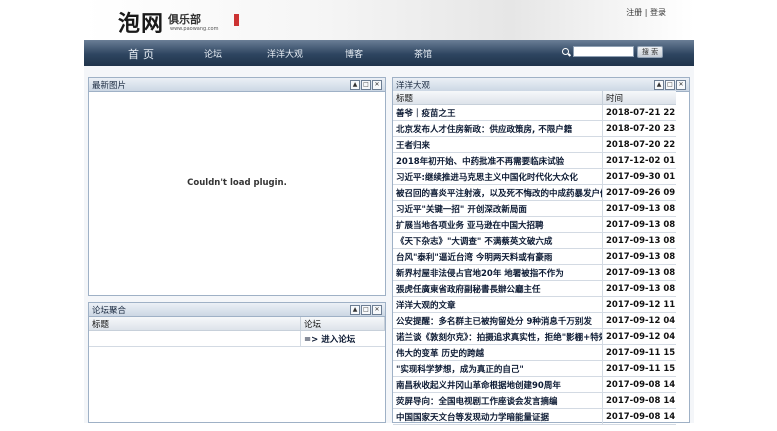  What do you see at coordinates (498, 336) in the screenshot?
I see `news-title-link: 诺兰谈《敦刻尔克》：拍摄追求真实性，拒绝"影棚+特效"` at bounding box center [498, 336].